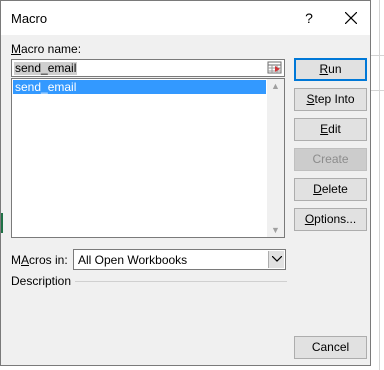 The height and width of the screenshot is (370, 384). Describe the element at coordinates (139, 87) in the screenshot. I see `list-item: send_email` at that location.